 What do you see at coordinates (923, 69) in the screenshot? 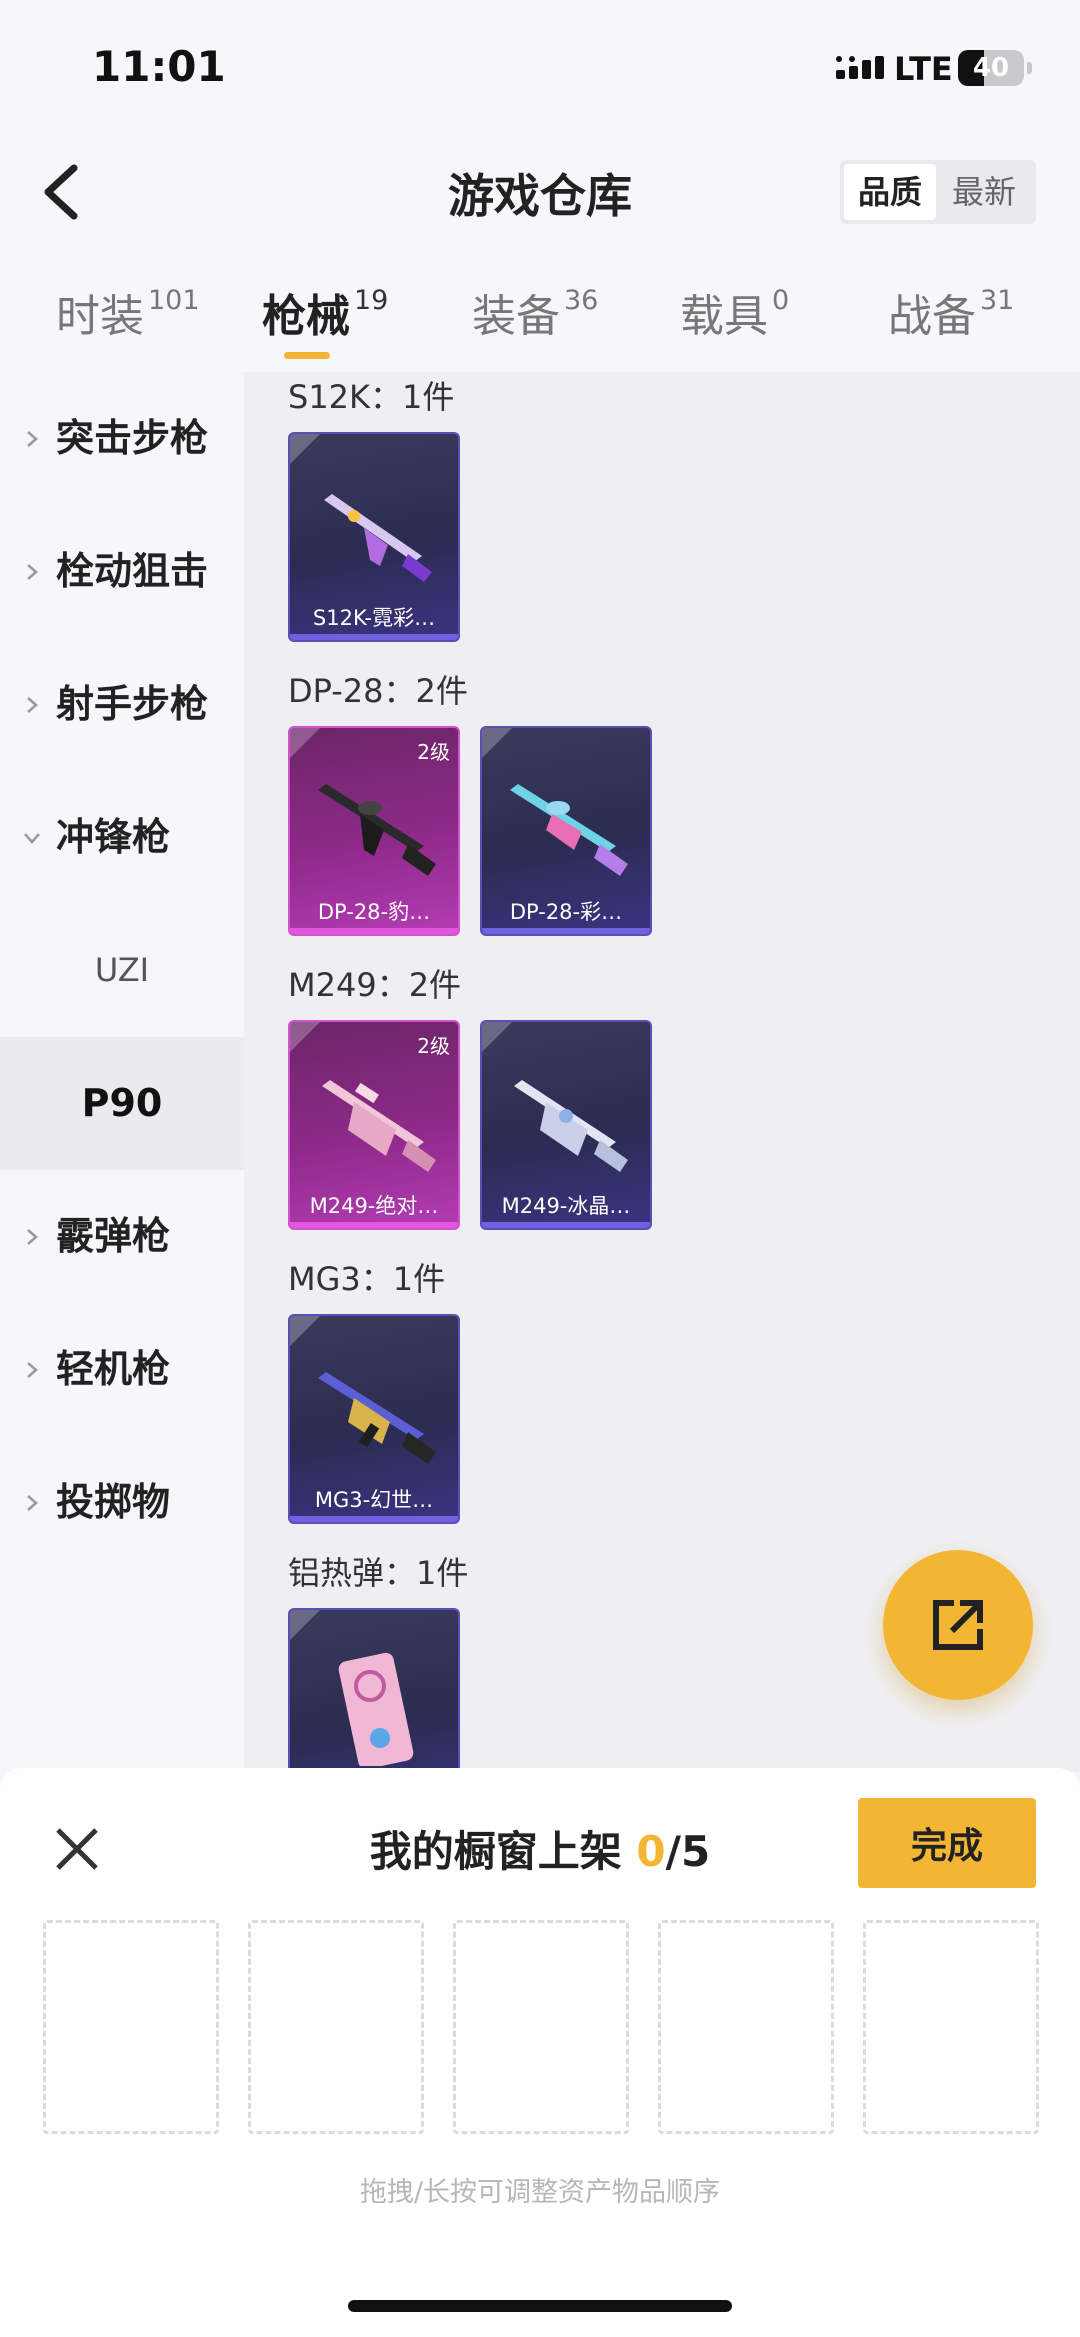
I see `network-label: LTE` at bounding box center [923, 69].